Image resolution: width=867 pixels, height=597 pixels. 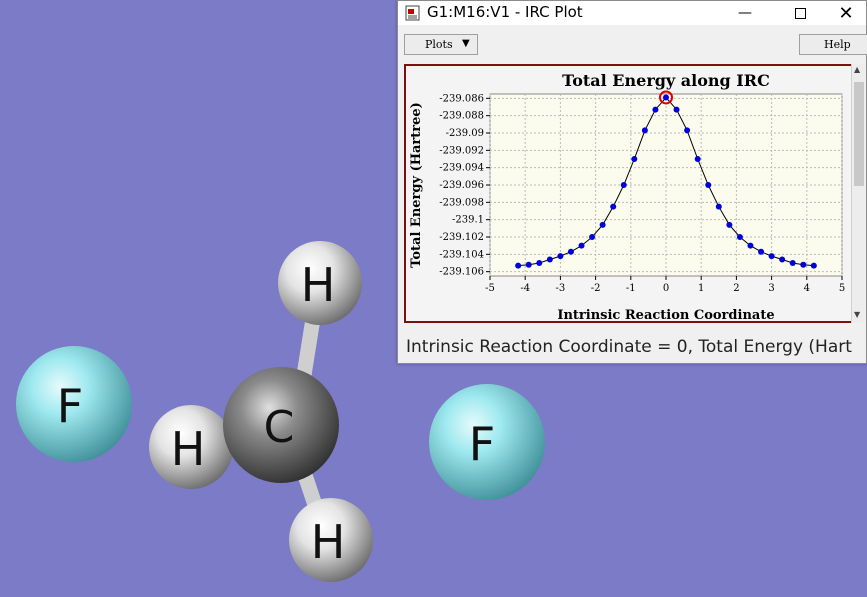 I want to click on y-tick-label: -239.098, so click(x=461, y=202).